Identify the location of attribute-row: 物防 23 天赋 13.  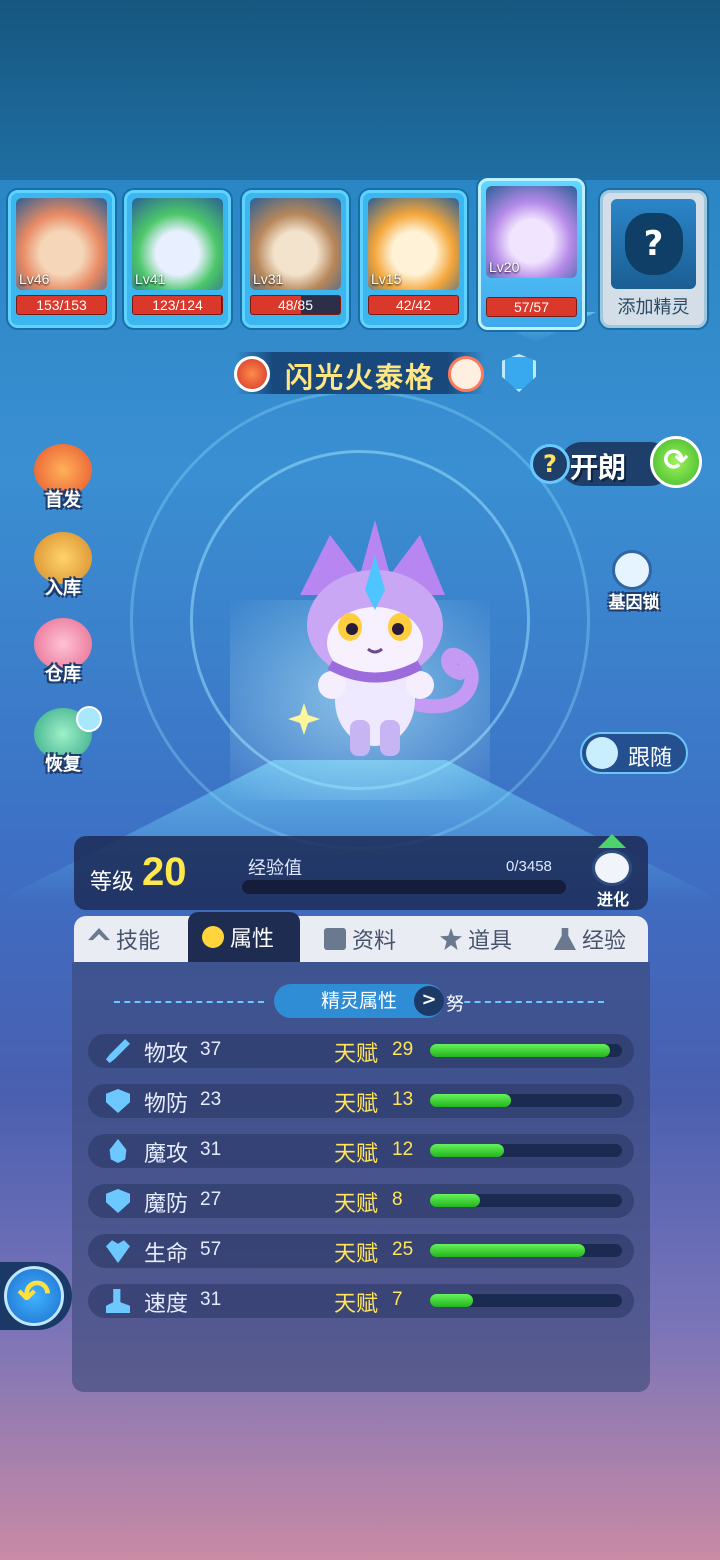
(361, 1101).